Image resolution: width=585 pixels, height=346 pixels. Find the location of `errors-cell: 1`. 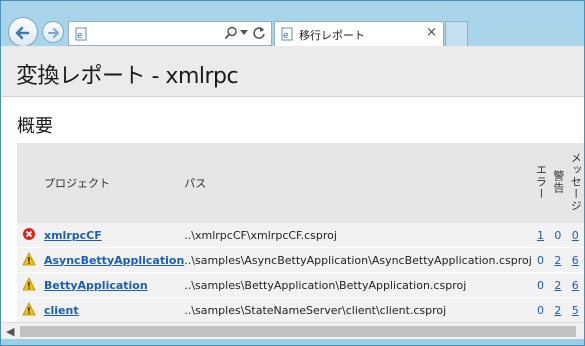

errors-cell: 1 is located at coordinates (540, 235).